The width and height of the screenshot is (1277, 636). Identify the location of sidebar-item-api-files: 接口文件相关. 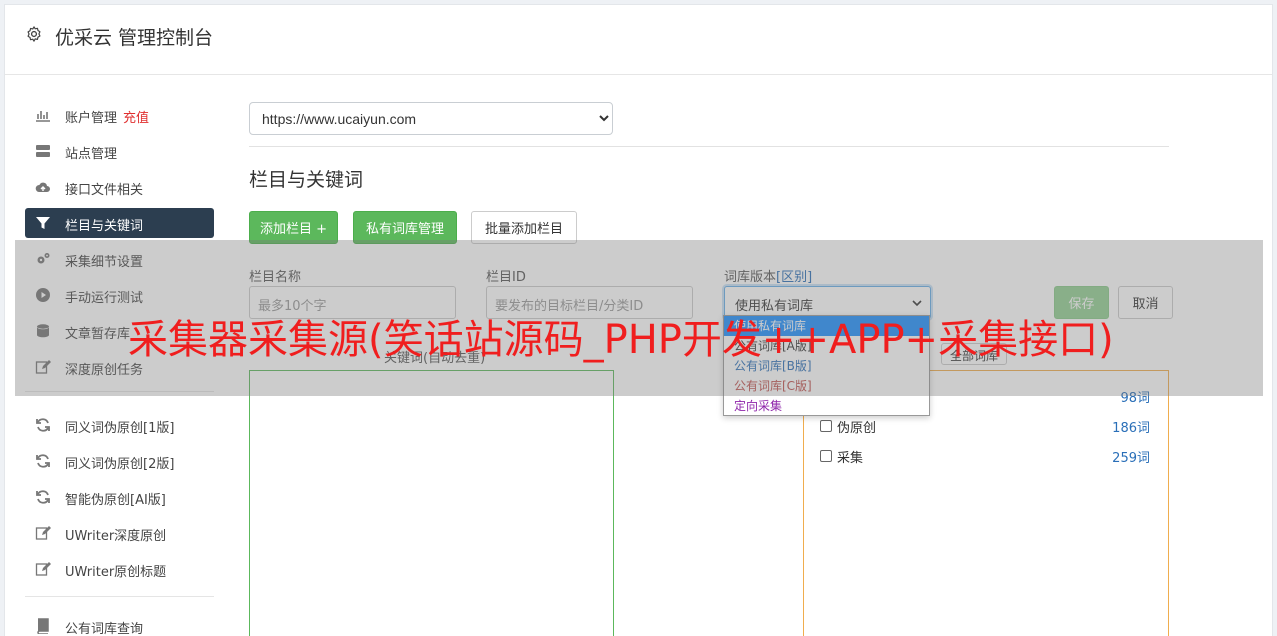
(119, 187).